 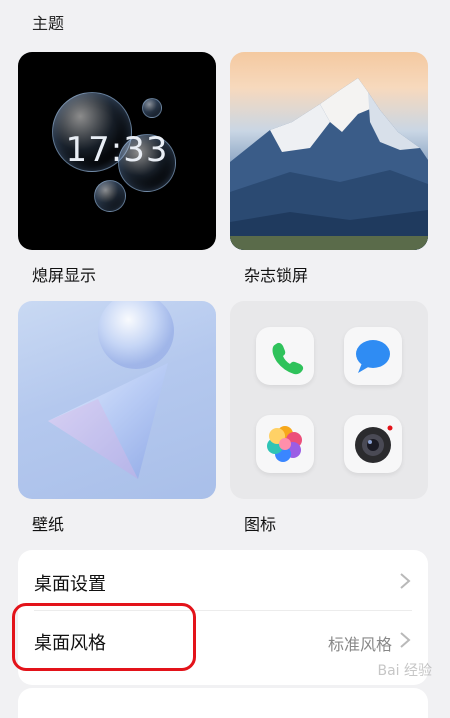 What do you see at coordinates (223, 703) in the screenshot?
I see `bottom-card` at bounding box center [223, 703].